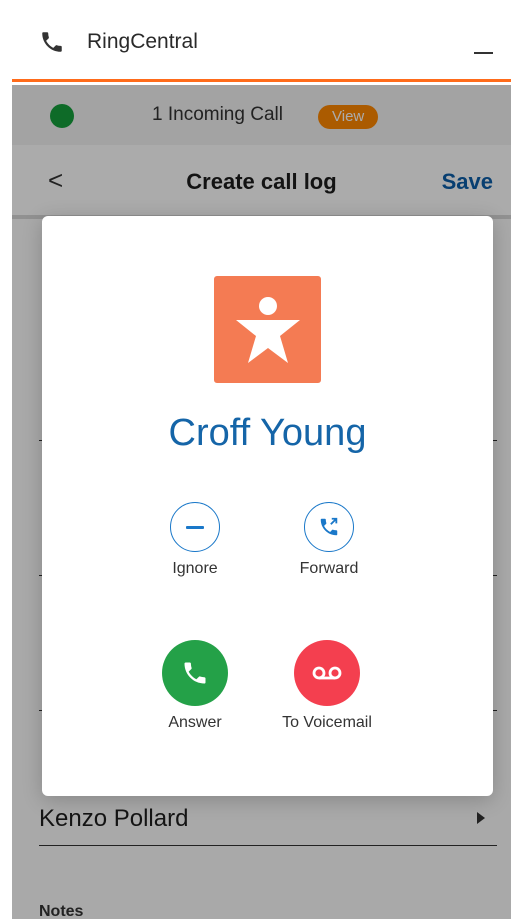 The width and height of the screenshot is (511, 919). What do you see at coordinates (329, 527) in the screenshot?
I see `forward-call-icon` at bounding box center [329, 527].